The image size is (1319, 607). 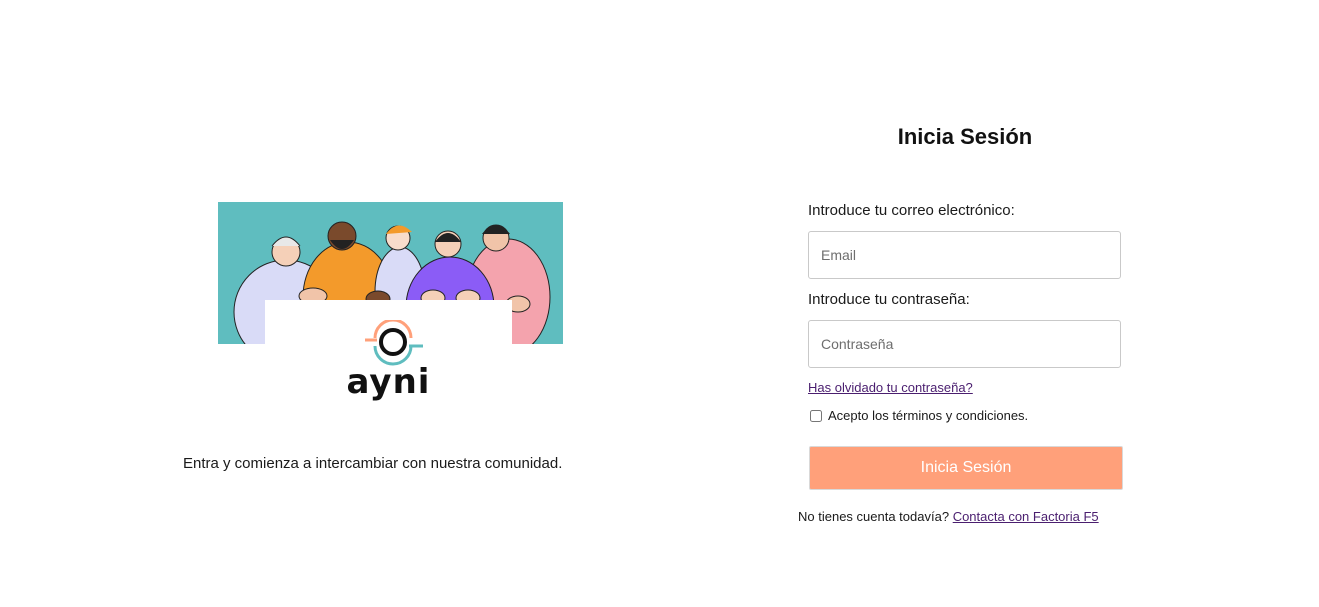 I want to click on terms-checkbox-row: Acepto los términos y condiciones., so click(x=919, y=415).